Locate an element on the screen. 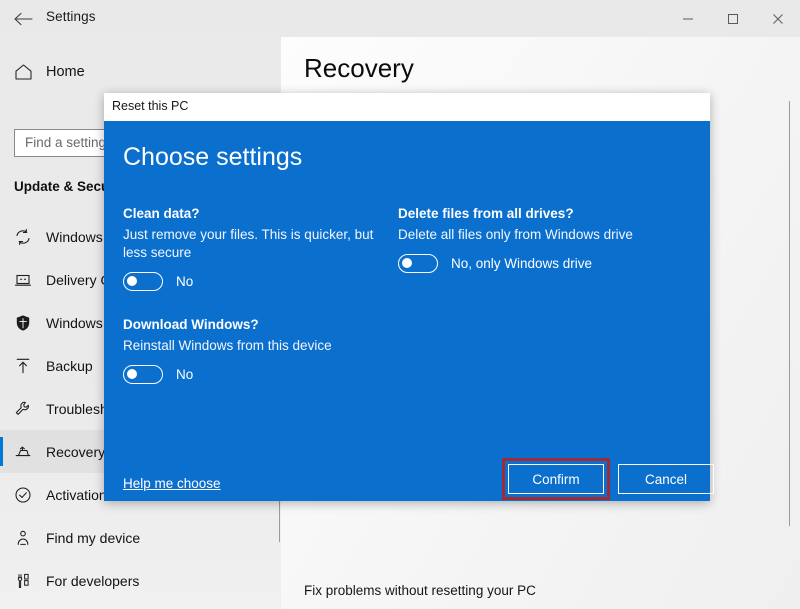 This screenshot has width=800, height=609. person-pin-icon is located at coordinates (23, 538).